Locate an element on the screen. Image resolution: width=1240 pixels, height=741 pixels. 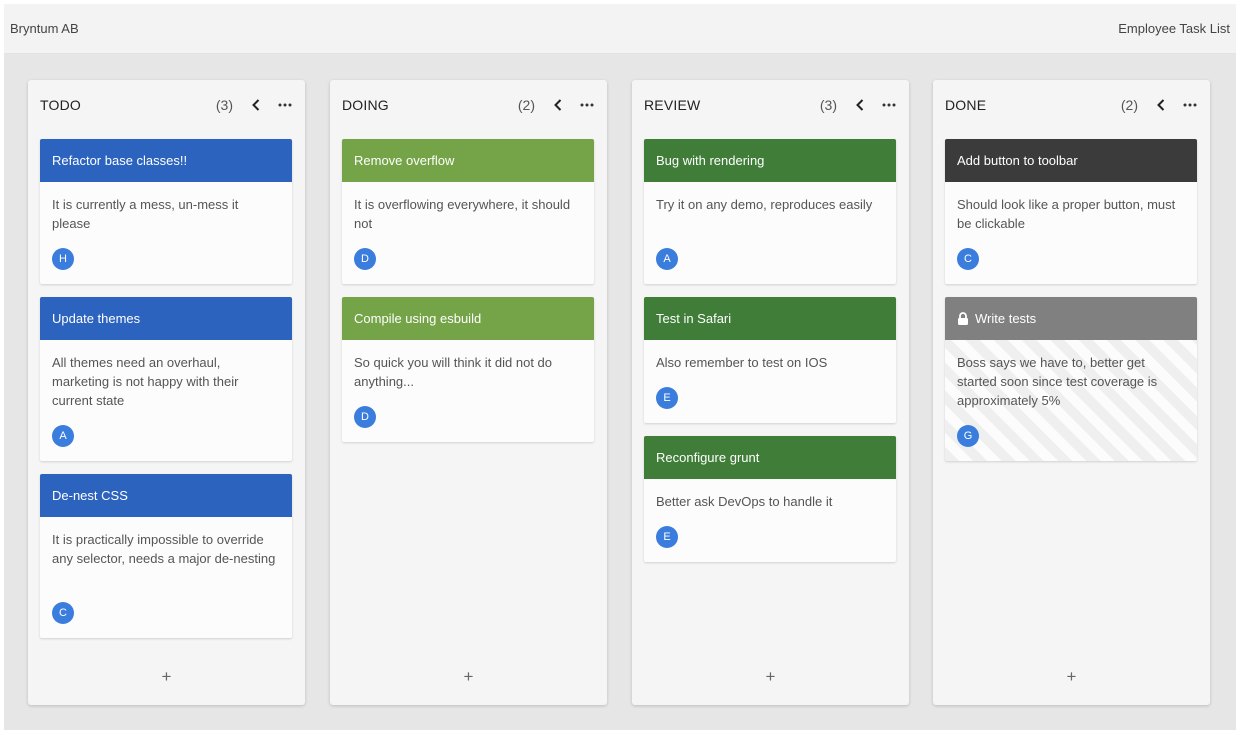
card-title: Compile using esbuild is located at coordinates (418, 318).